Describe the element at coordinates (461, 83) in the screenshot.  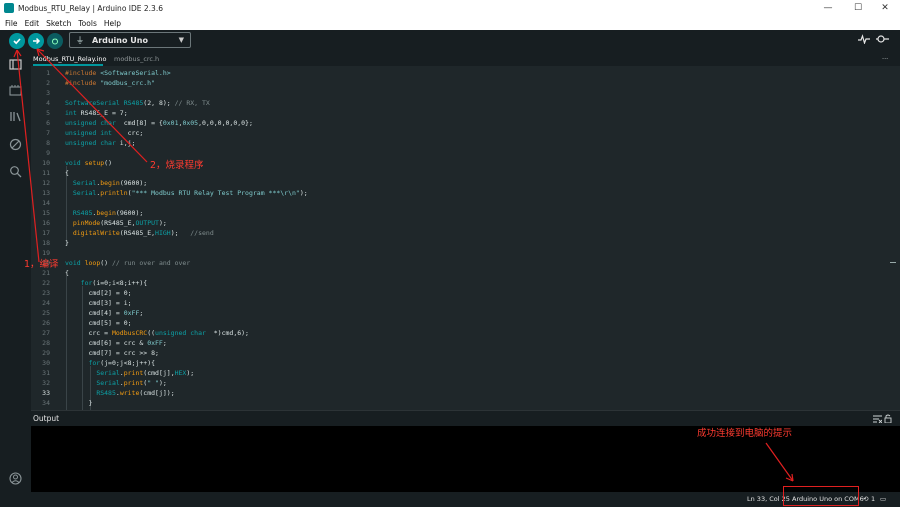
I see `code-line: 2 #include "modbus_crc.h"` at that location.